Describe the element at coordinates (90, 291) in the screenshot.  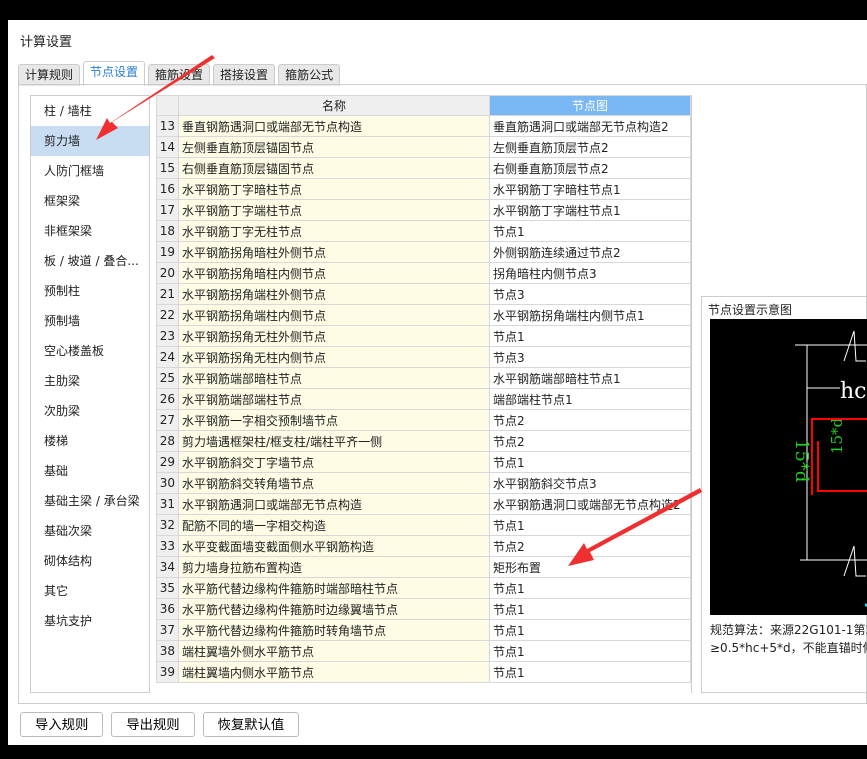
I see `sidebar-item: 预制柱` at that location.